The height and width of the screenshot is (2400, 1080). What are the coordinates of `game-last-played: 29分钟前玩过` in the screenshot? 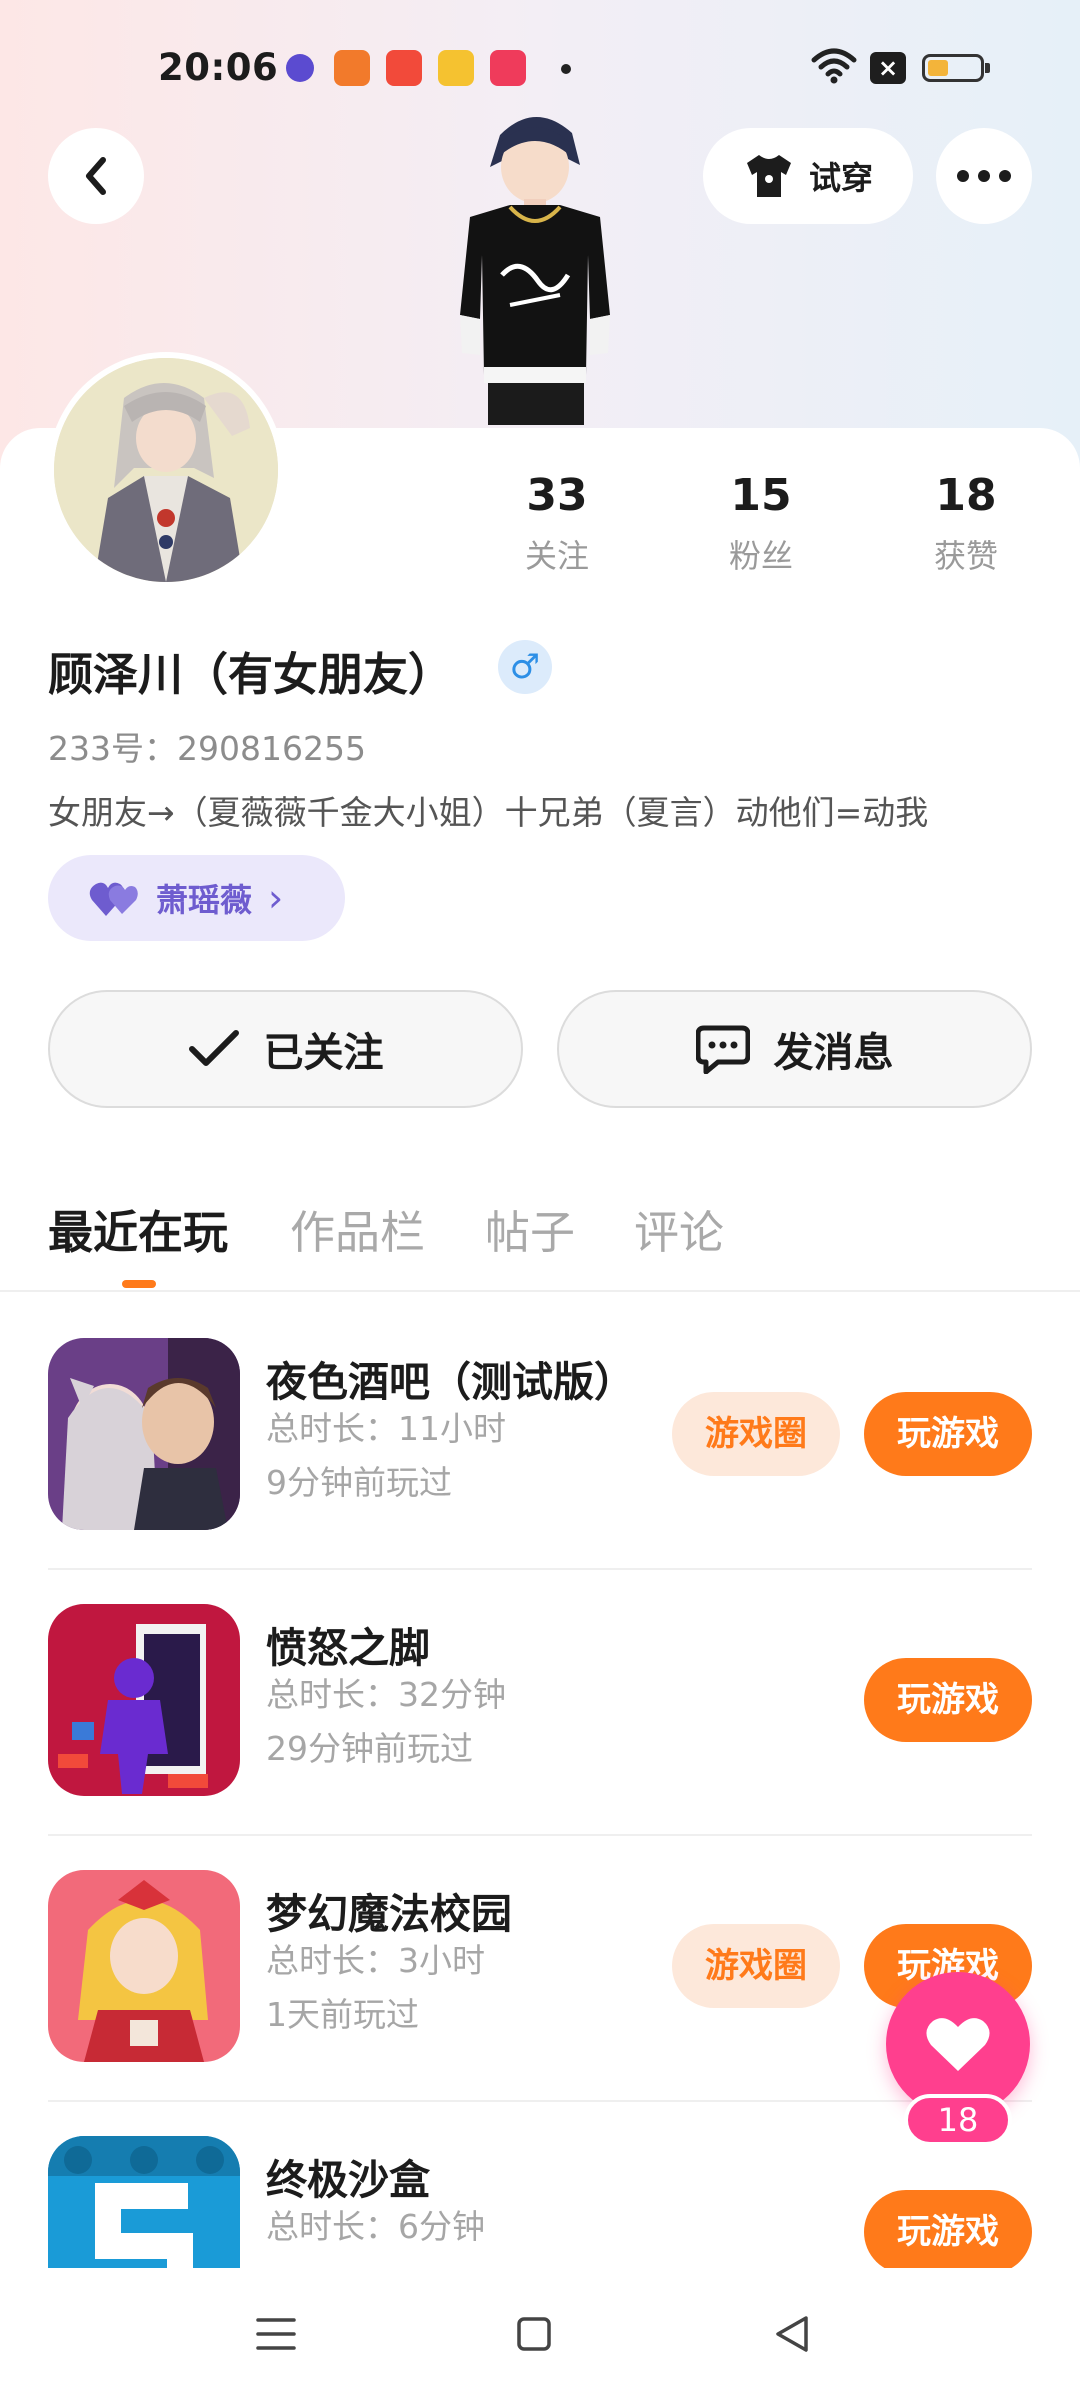 It's located at (369, 1748).